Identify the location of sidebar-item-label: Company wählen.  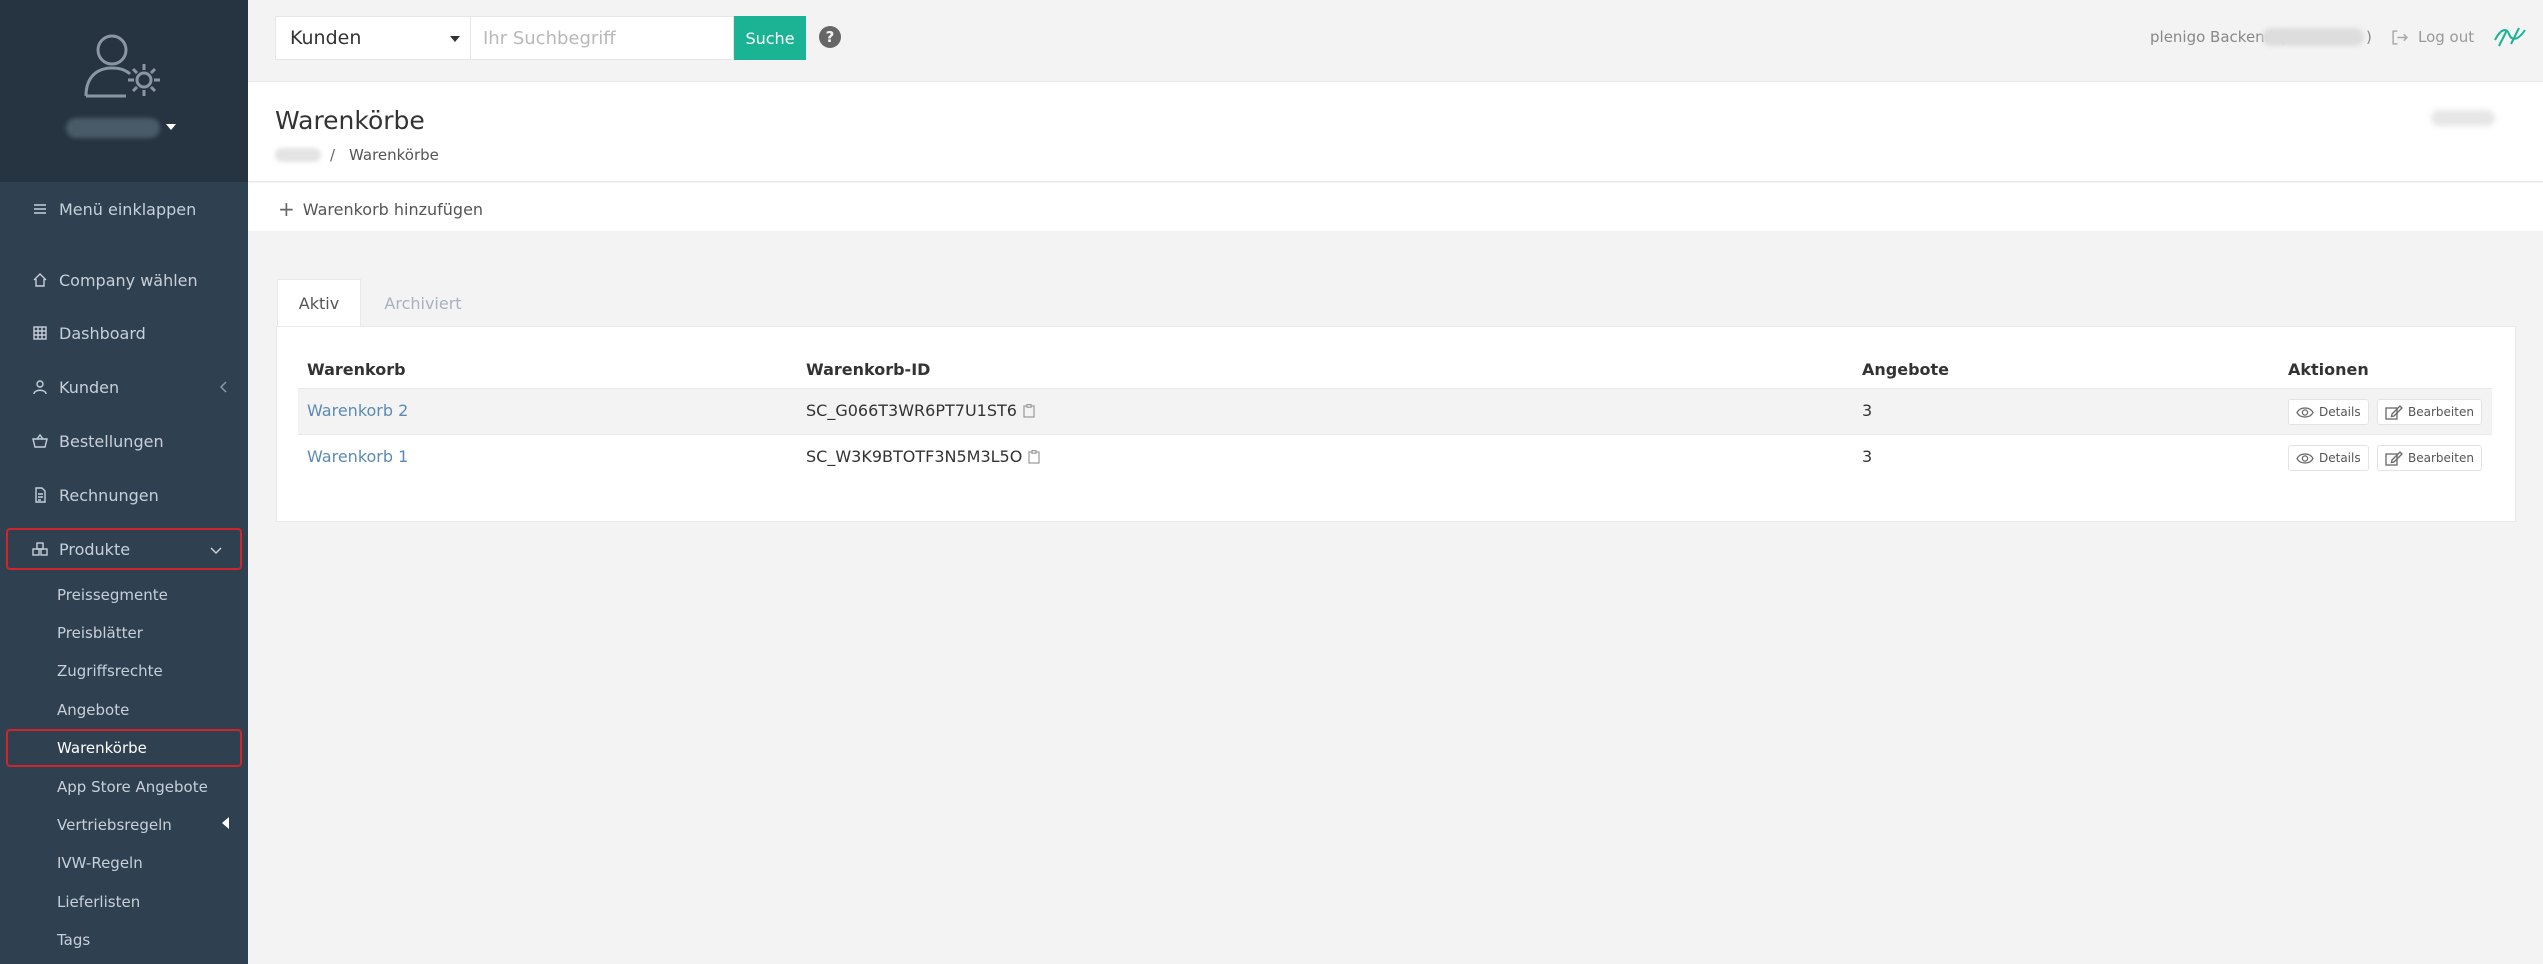
(128, 280).